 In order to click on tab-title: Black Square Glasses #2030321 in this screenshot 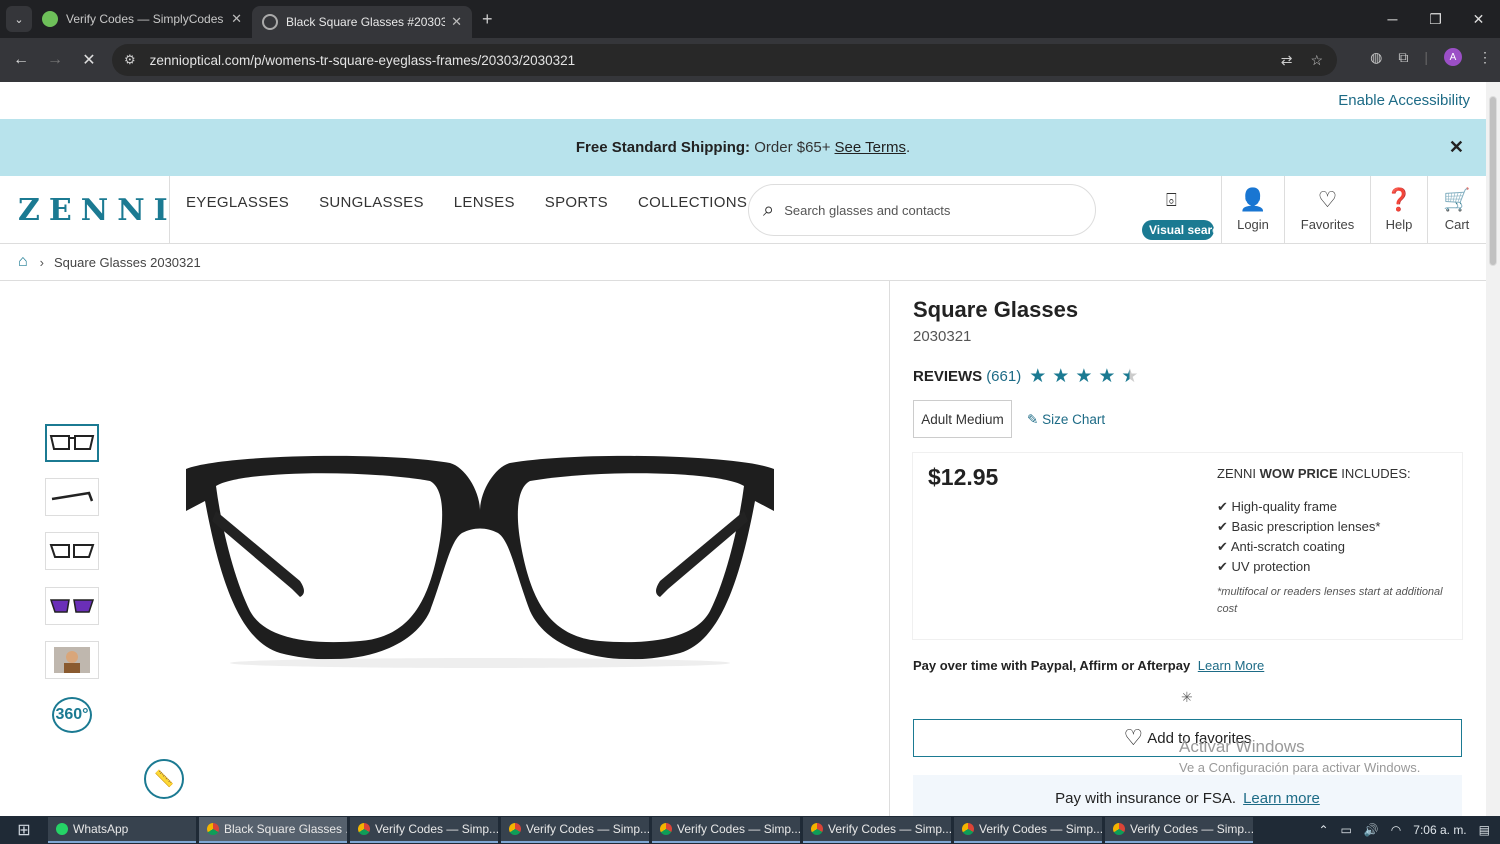, I will do `click(366, 22)`.